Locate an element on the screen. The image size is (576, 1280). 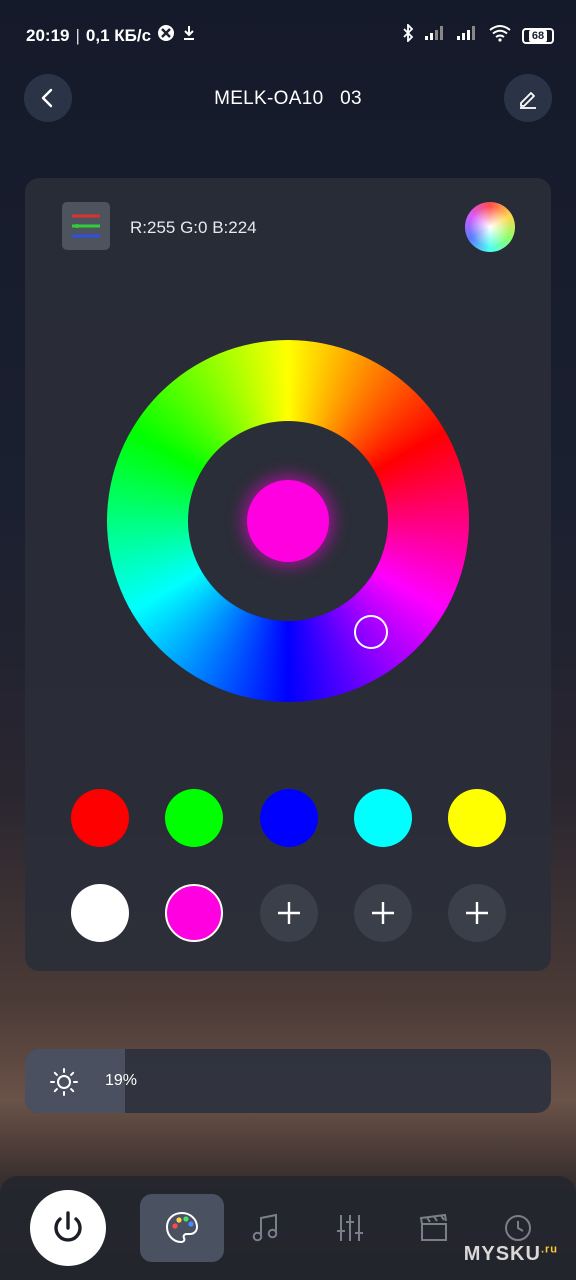
current-color-preview is located at coordinates (288, 521).